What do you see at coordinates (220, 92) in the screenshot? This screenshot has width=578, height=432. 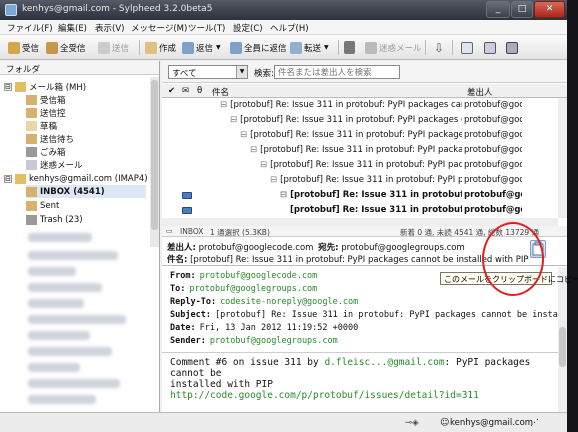 I see `subject-column-header: 件名` at bounding box center [220, 92].